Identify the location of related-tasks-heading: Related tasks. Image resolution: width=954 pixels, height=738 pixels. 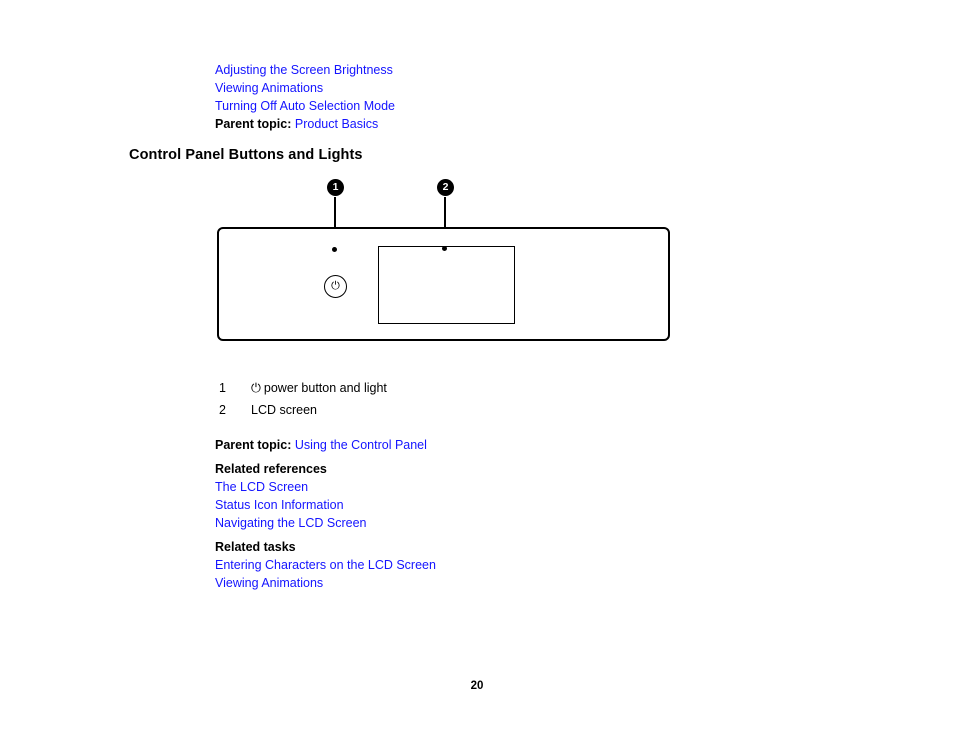
(255, 547).